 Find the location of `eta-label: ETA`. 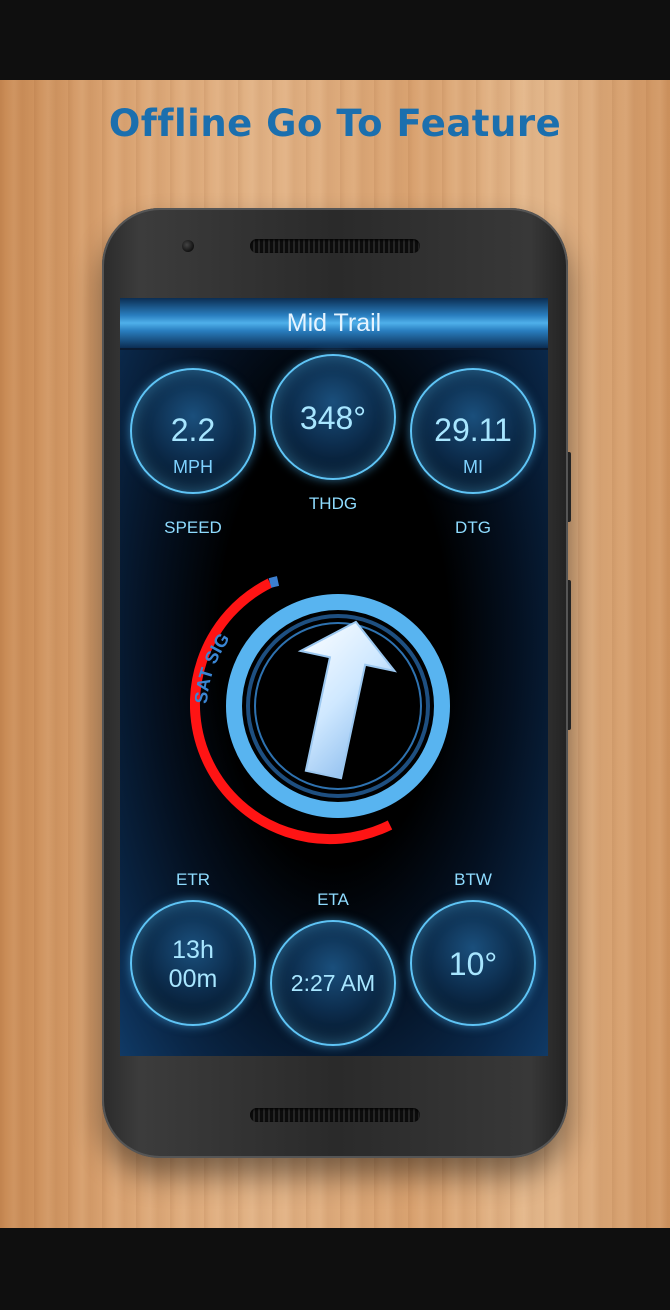

eta-label: ETA is located at coordinates (333, 899).